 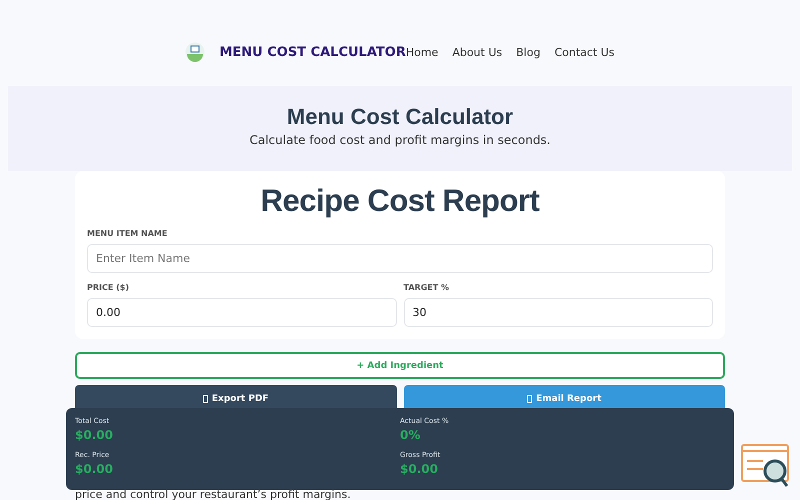 What do you see at coordinates (241, 312) in the screenshot?
I see `price-field: 0.00` at bounding box center [241, 312].